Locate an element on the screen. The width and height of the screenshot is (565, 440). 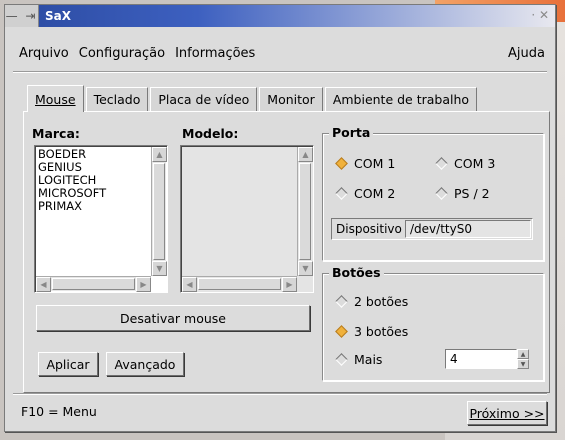
title-bar: — ⇥ SaX · ✕ is located at coordinates (280, 16).